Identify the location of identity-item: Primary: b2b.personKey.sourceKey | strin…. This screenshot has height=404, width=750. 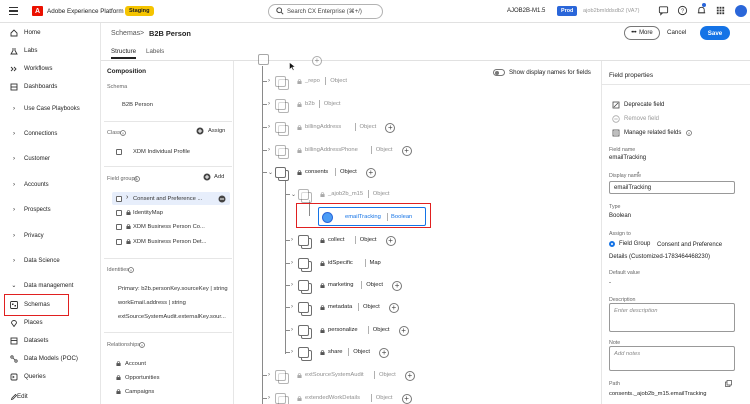
(173, 289).